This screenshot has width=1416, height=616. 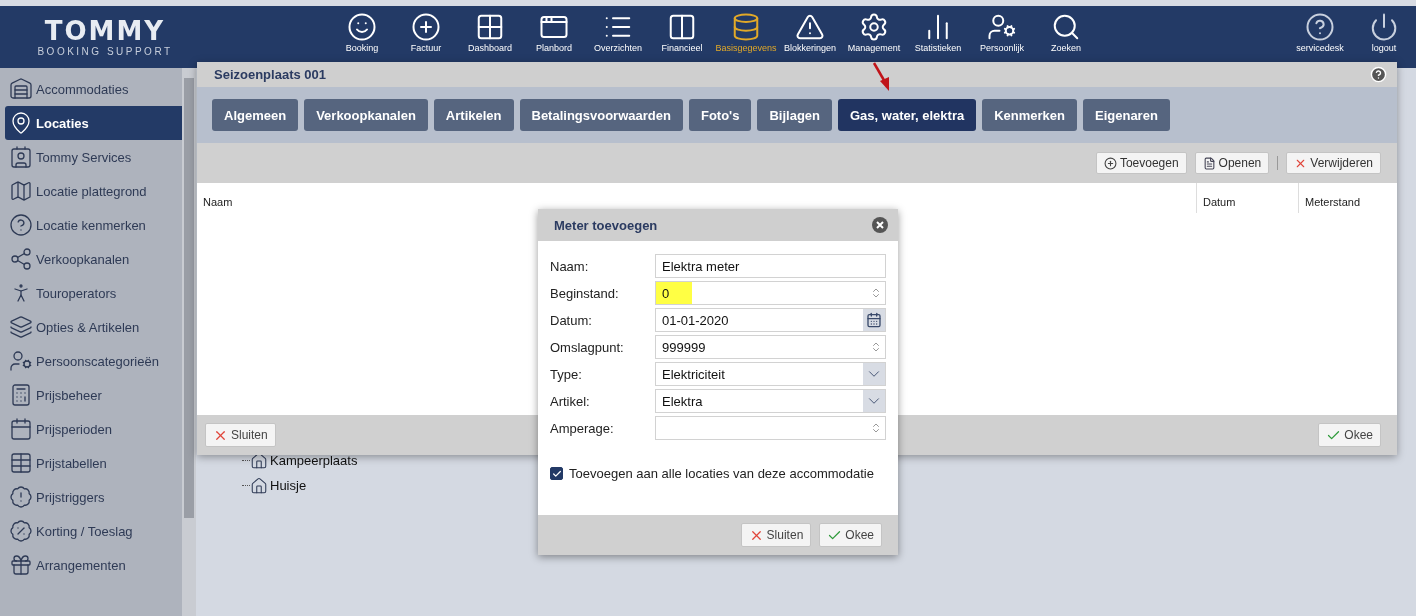 I want to click on sidebar-item: Touroperators, so click(x=93, y=293).